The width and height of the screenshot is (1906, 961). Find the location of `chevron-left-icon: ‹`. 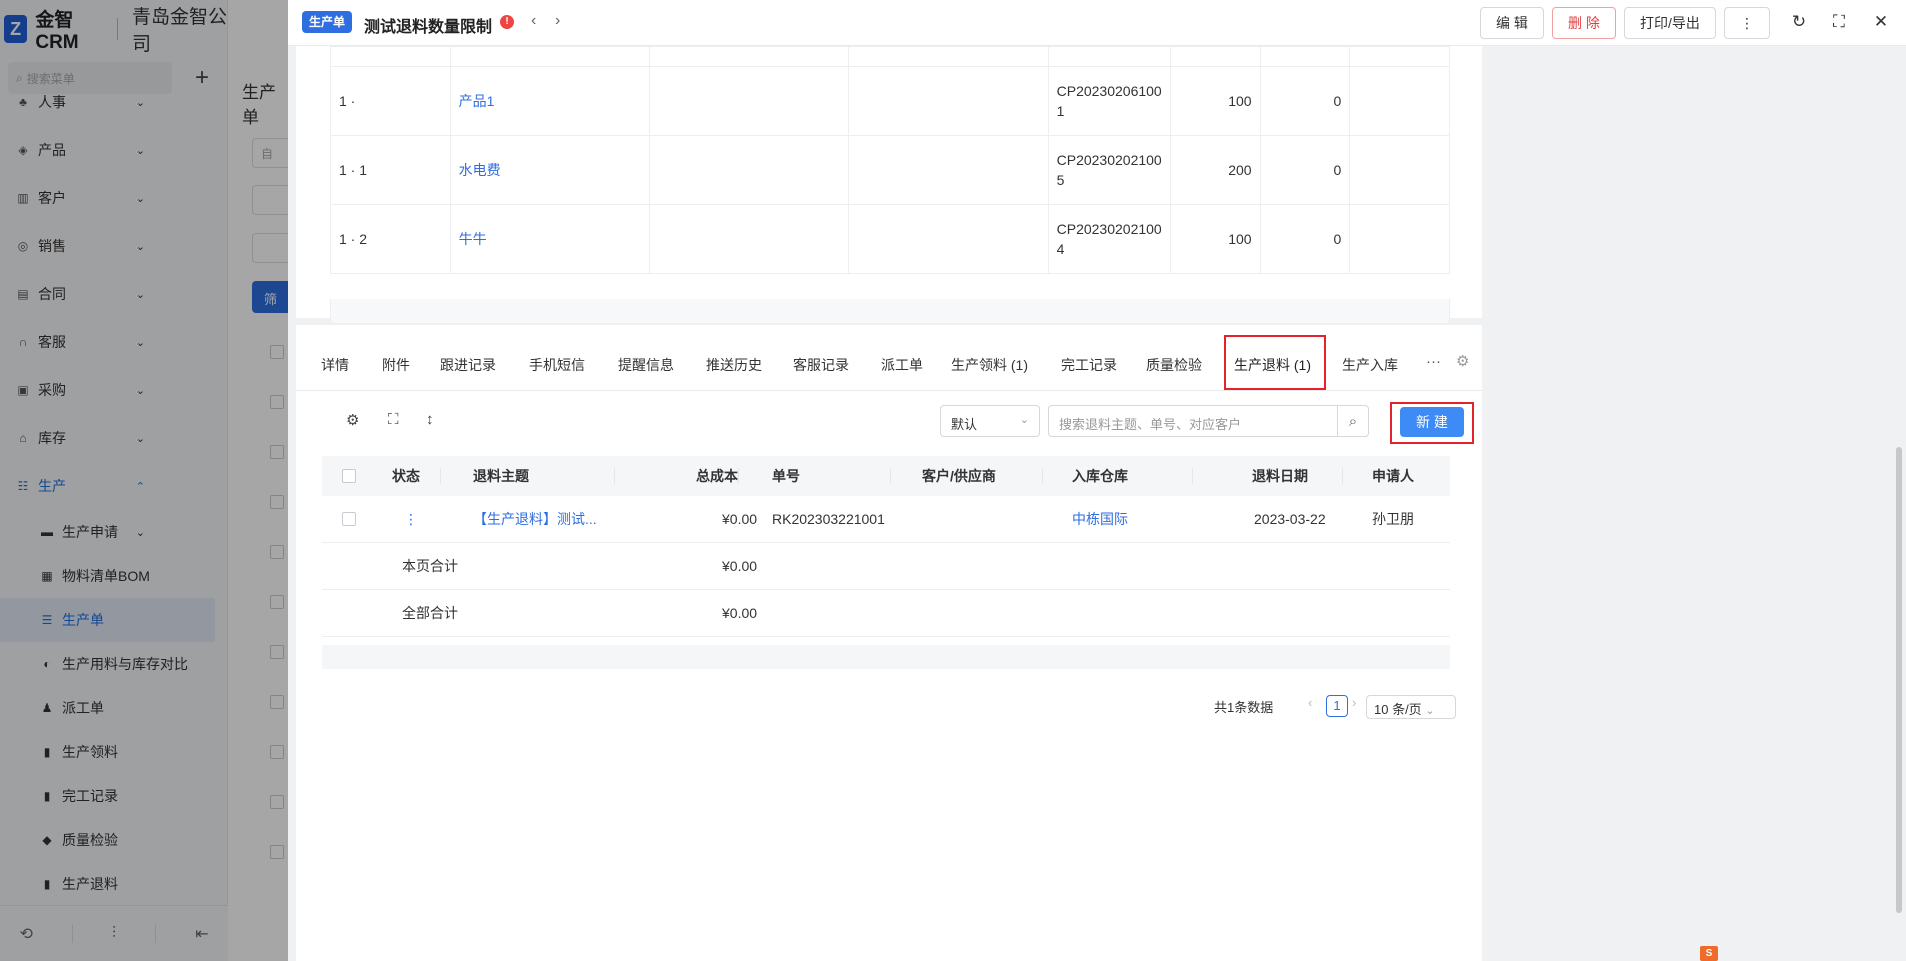

chevron-left-icon: ‹ is located at coordinates (533, 21).